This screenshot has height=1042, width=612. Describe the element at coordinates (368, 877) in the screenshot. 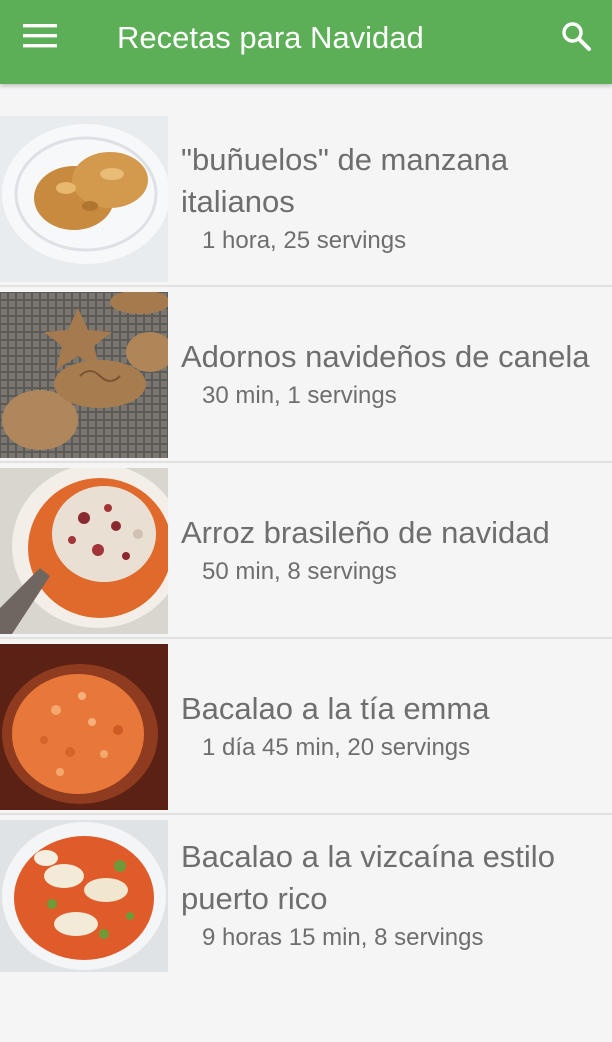

I see `recipe-name: Bacalao a la vizcaína estilo puerto rico` at that location.